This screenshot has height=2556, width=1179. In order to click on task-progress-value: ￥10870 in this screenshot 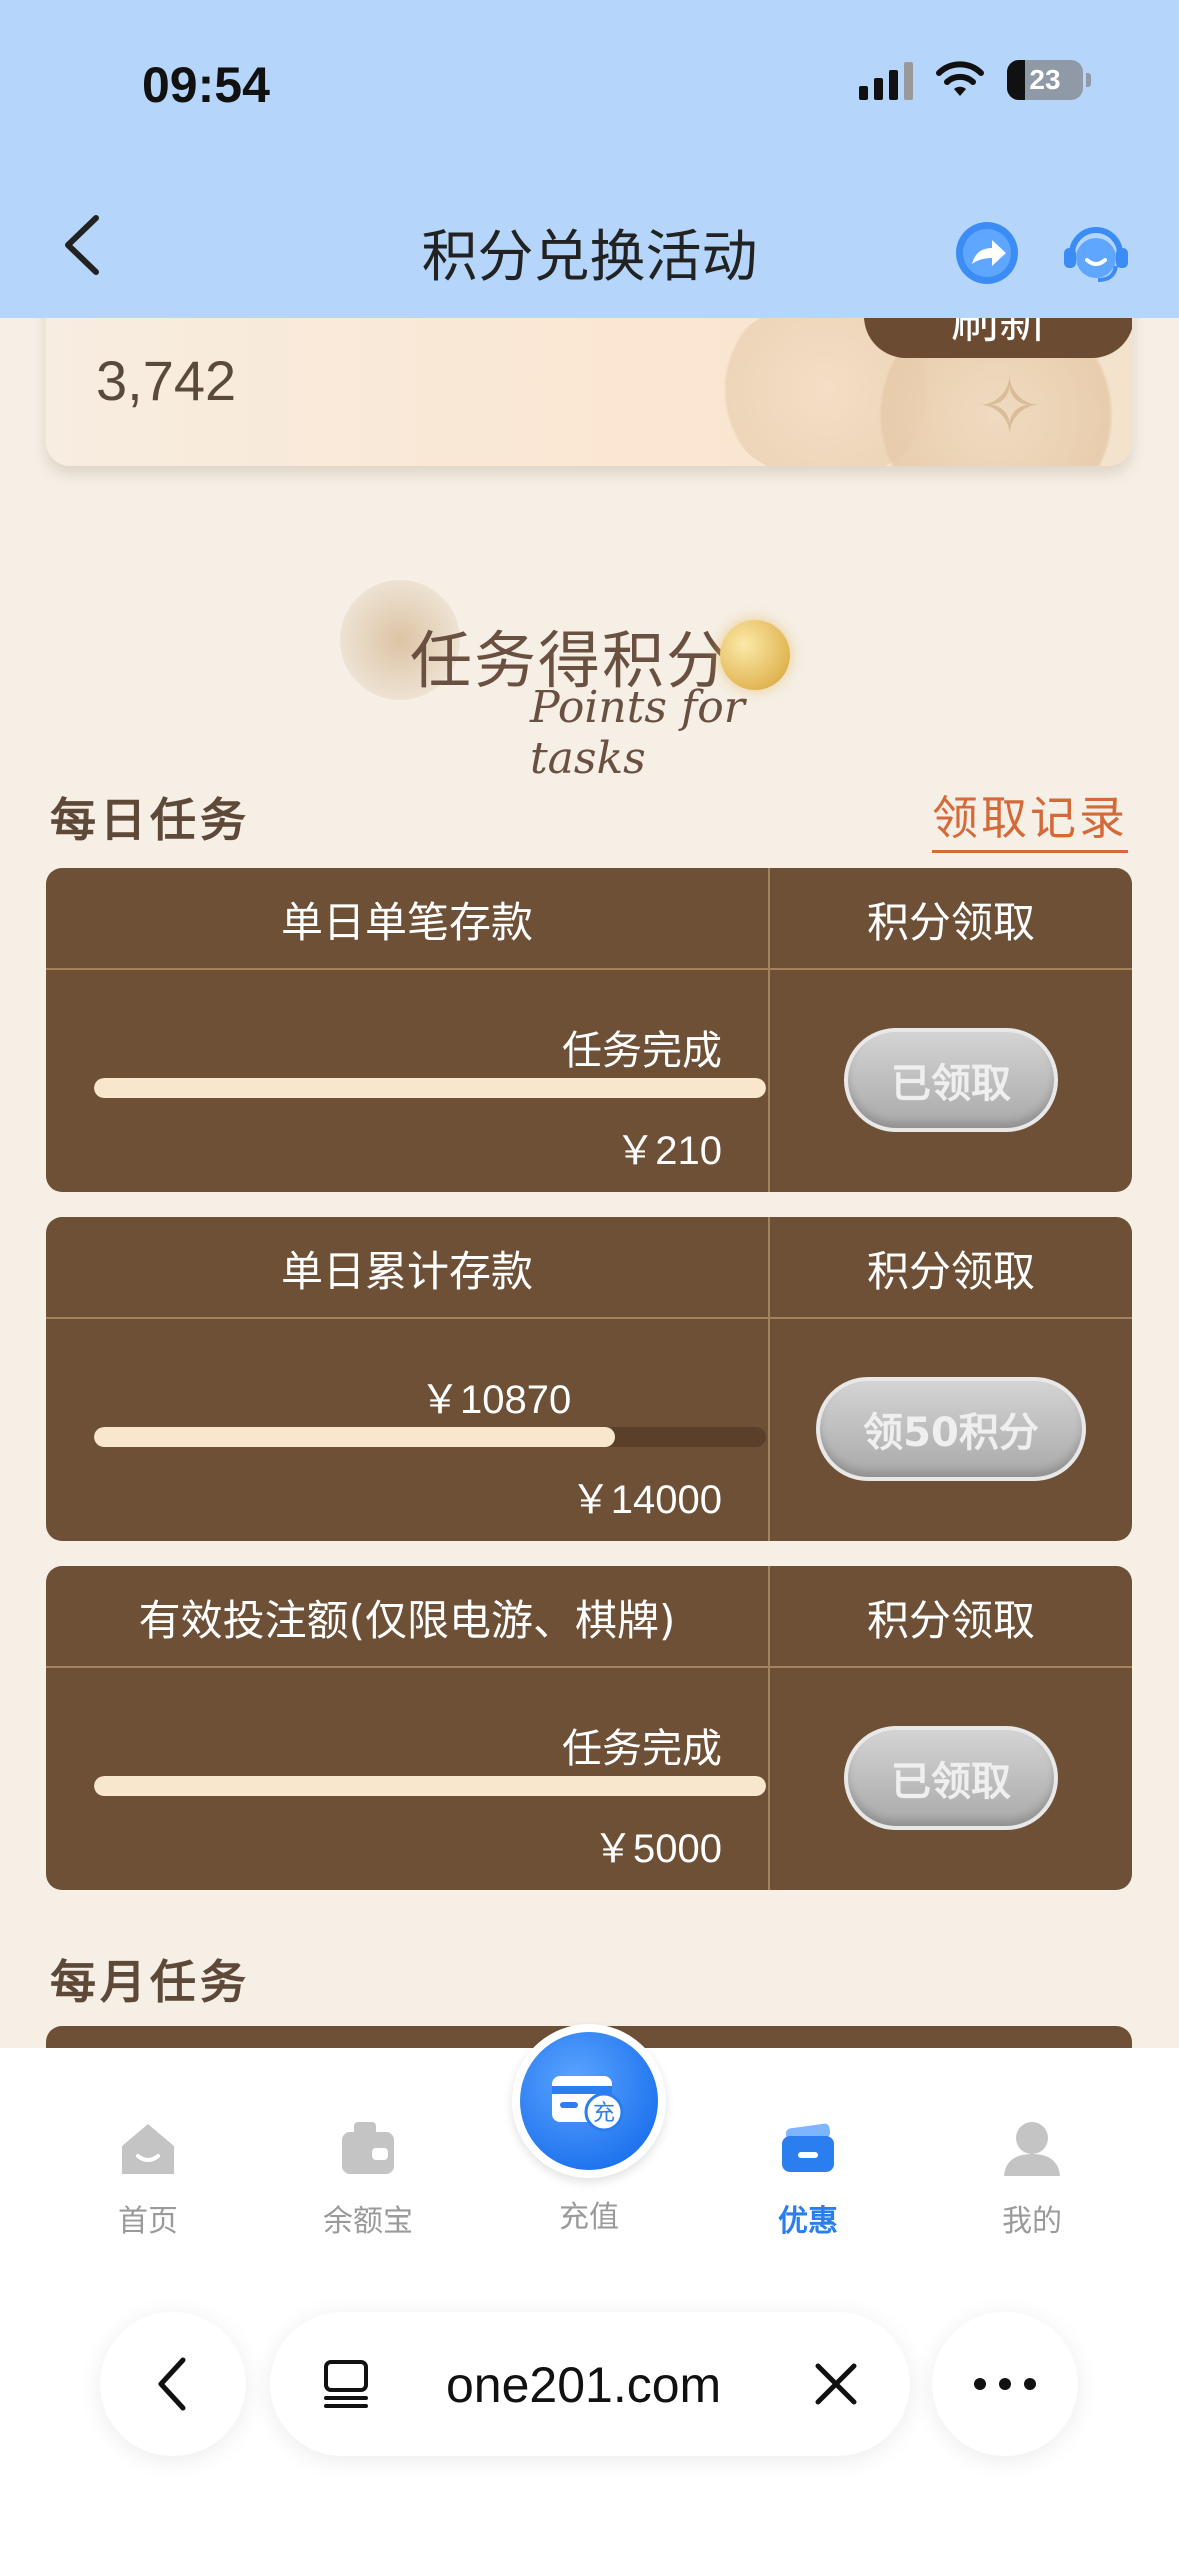, I will do `click(496, 1400)`.